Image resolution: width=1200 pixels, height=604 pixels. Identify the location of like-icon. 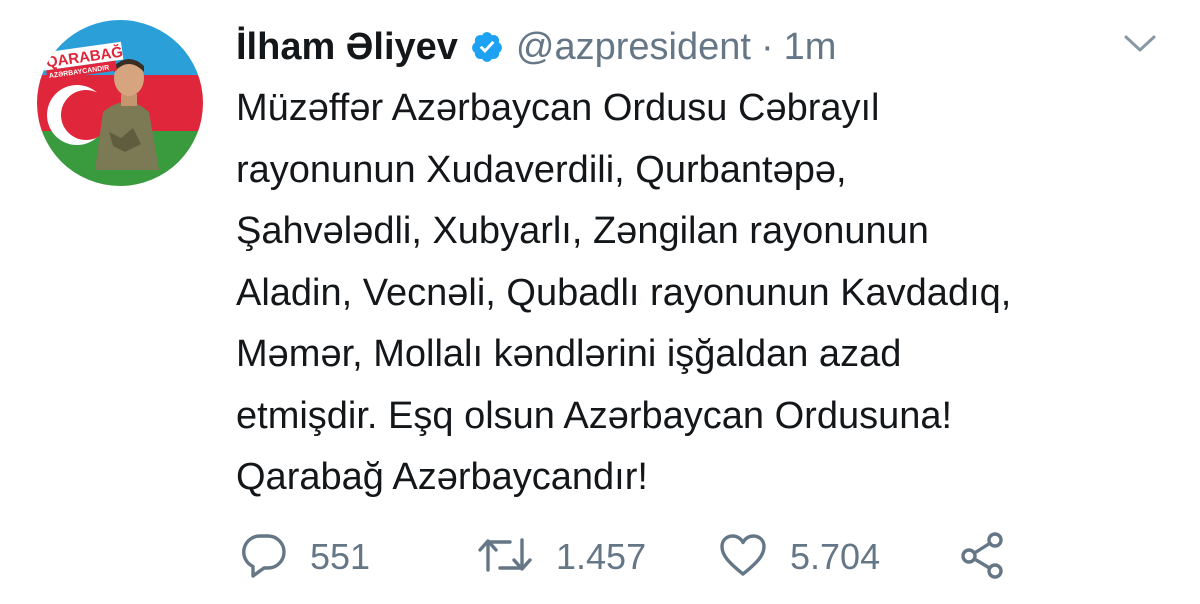
(743, 557).